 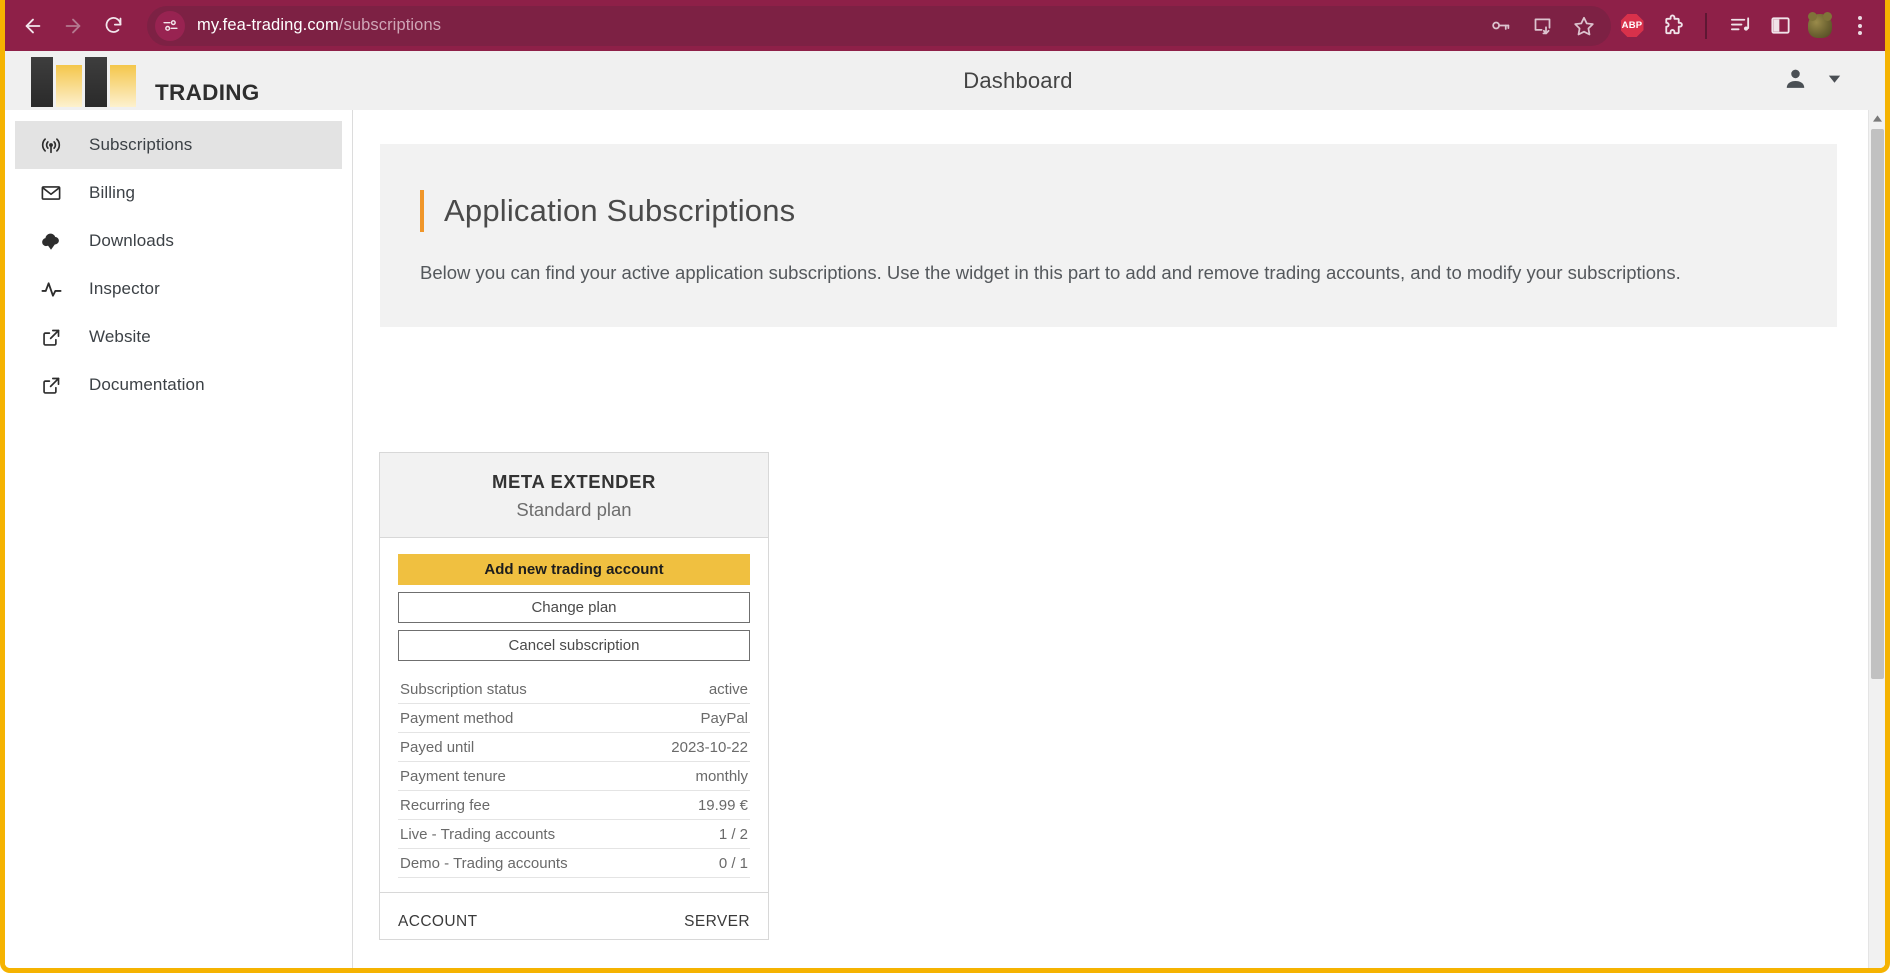 I want to click on extensions-area: ABP, so click(x=1746, y=25).